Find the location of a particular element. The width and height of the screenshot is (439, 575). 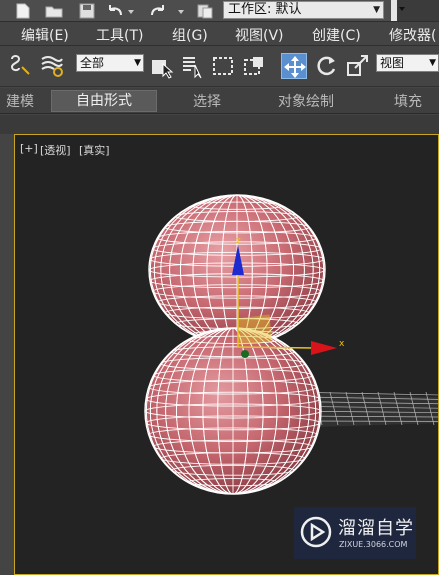

gizmo-xz-plane is located at coordinates (254, 329).